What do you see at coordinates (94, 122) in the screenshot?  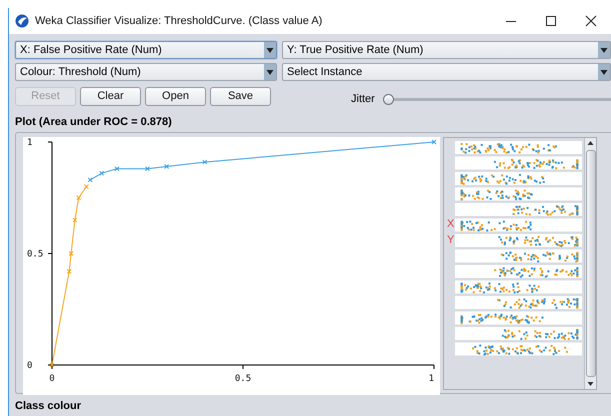 I see `plot-title: Plot (Area under ROC = 0.878)` at bounding box center [94, 122].